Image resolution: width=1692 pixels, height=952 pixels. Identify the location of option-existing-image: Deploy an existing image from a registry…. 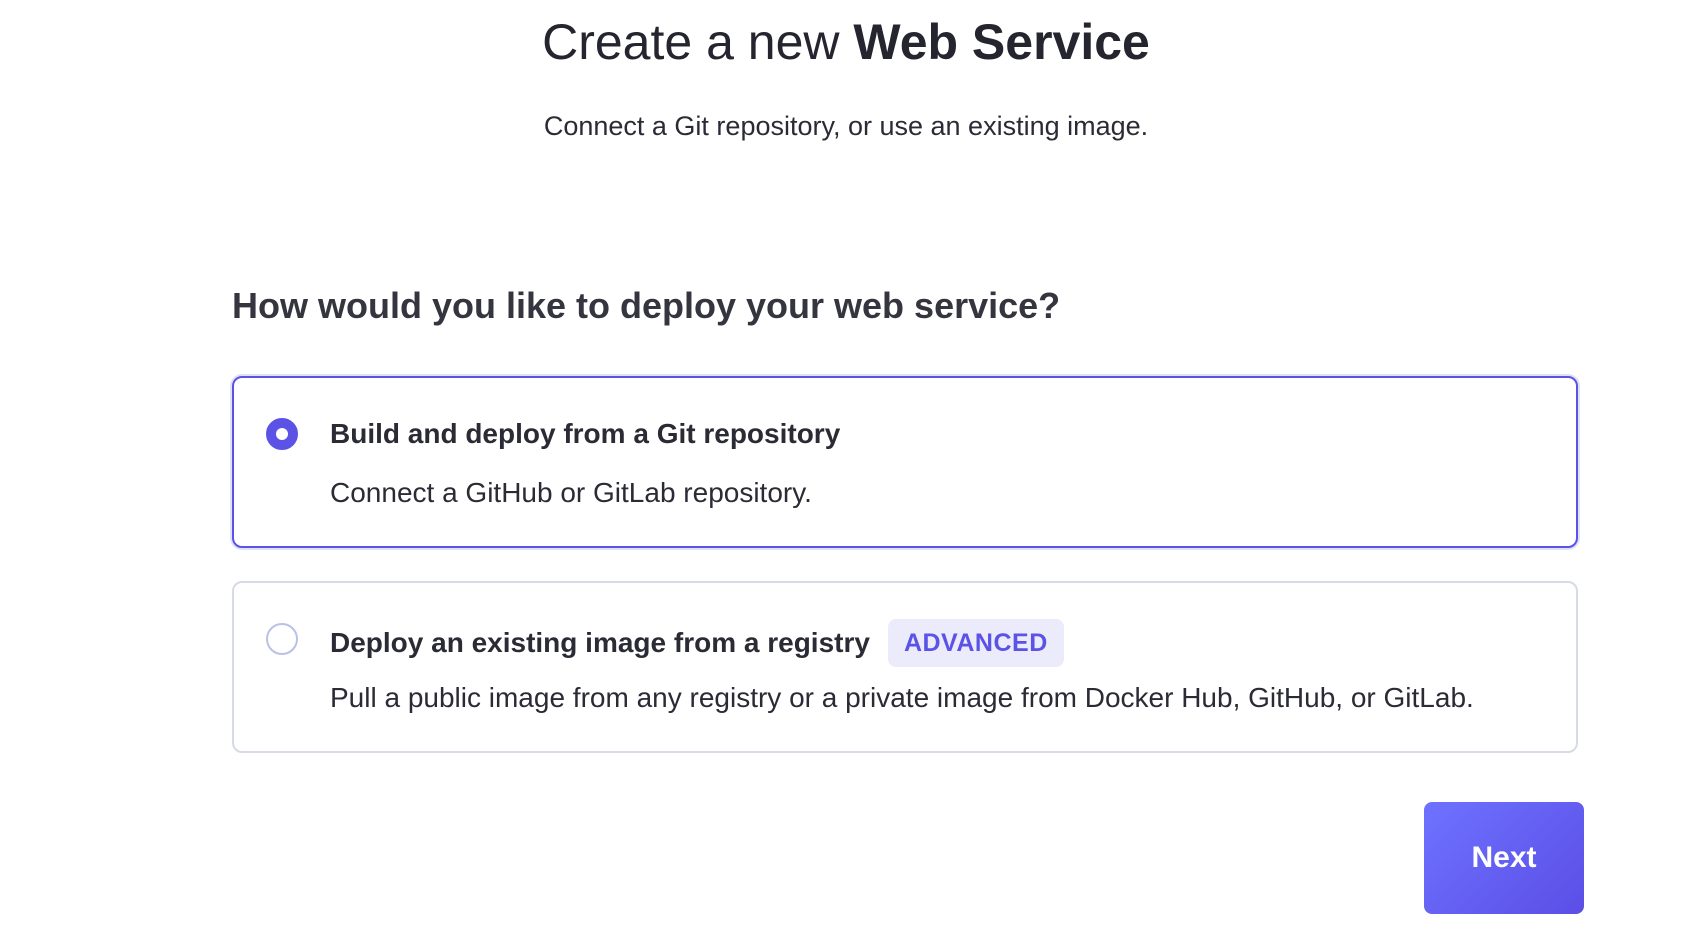
(905, 667).